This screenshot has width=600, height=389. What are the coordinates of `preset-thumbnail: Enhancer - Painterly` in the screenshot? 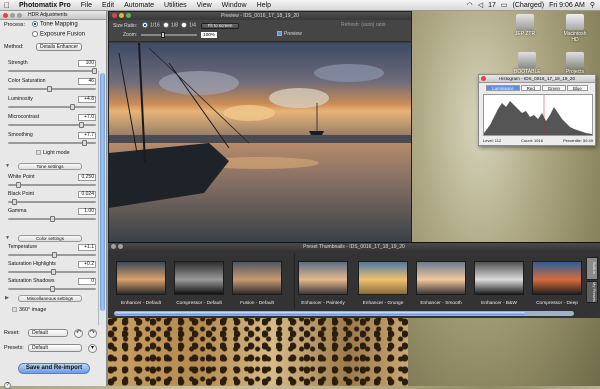 It's located at (323, 283).